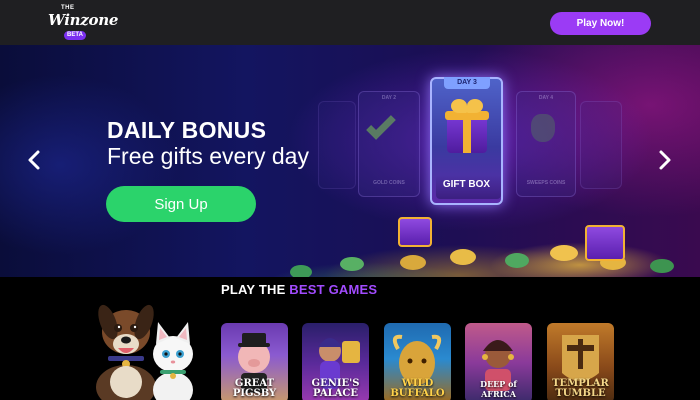  Describe the element at coordinates (543, 128) in the screenshot. I see `money-bag-icon` at that location.